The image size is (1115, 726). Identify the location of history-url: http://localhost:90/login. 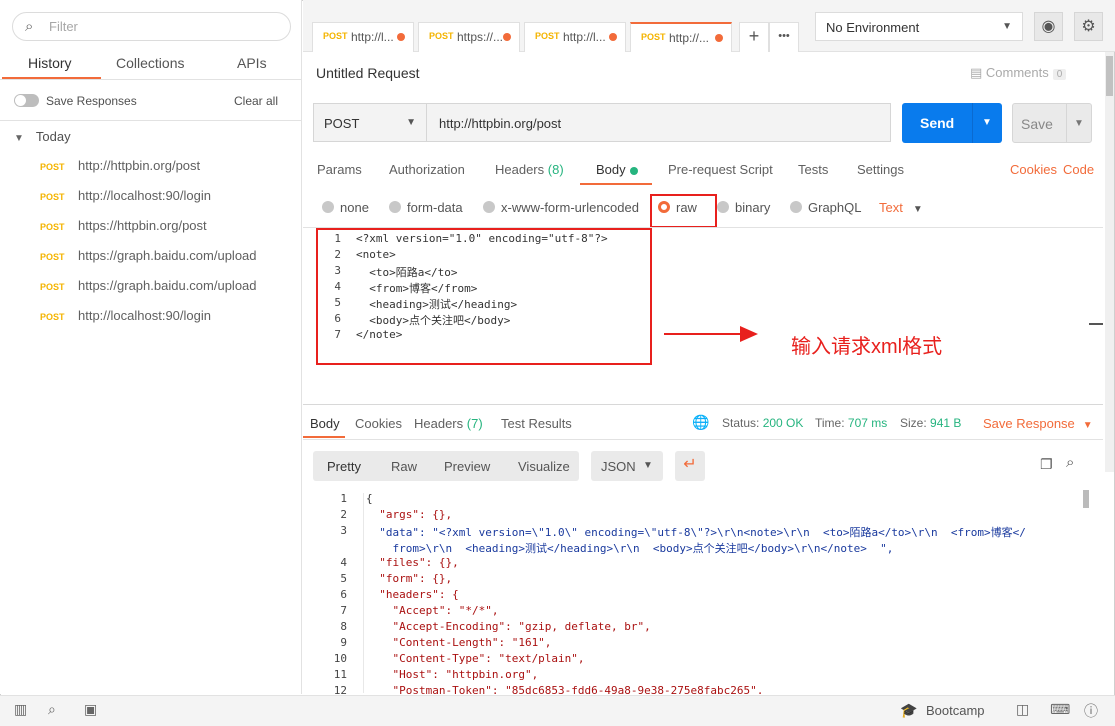
(144, 195).